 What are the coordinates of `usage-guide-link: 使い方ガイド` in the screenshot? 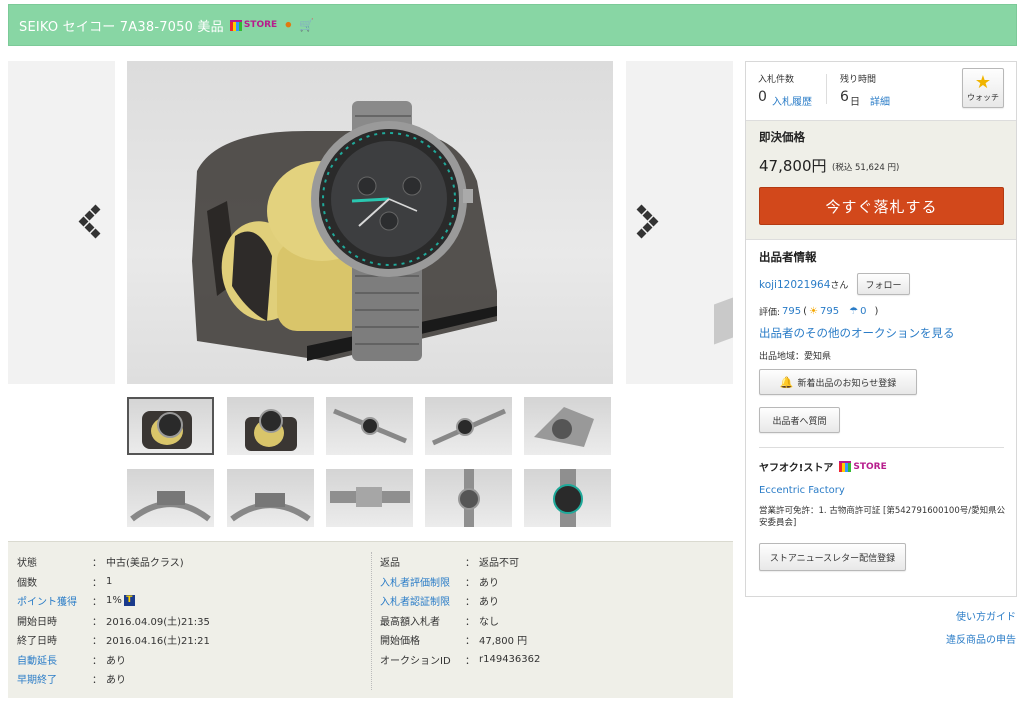 It's located at (986, 615).